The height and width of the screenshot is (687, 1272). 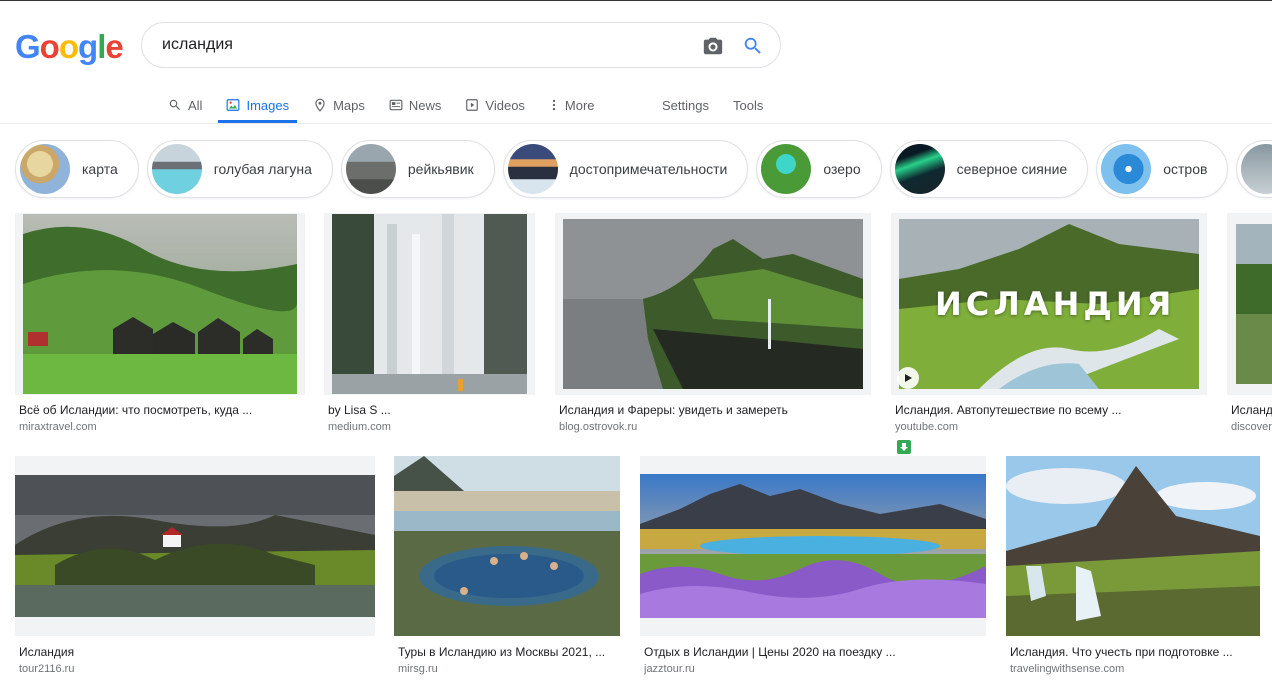 I want to click on map-pin-icon, so click(x=320, y=105).